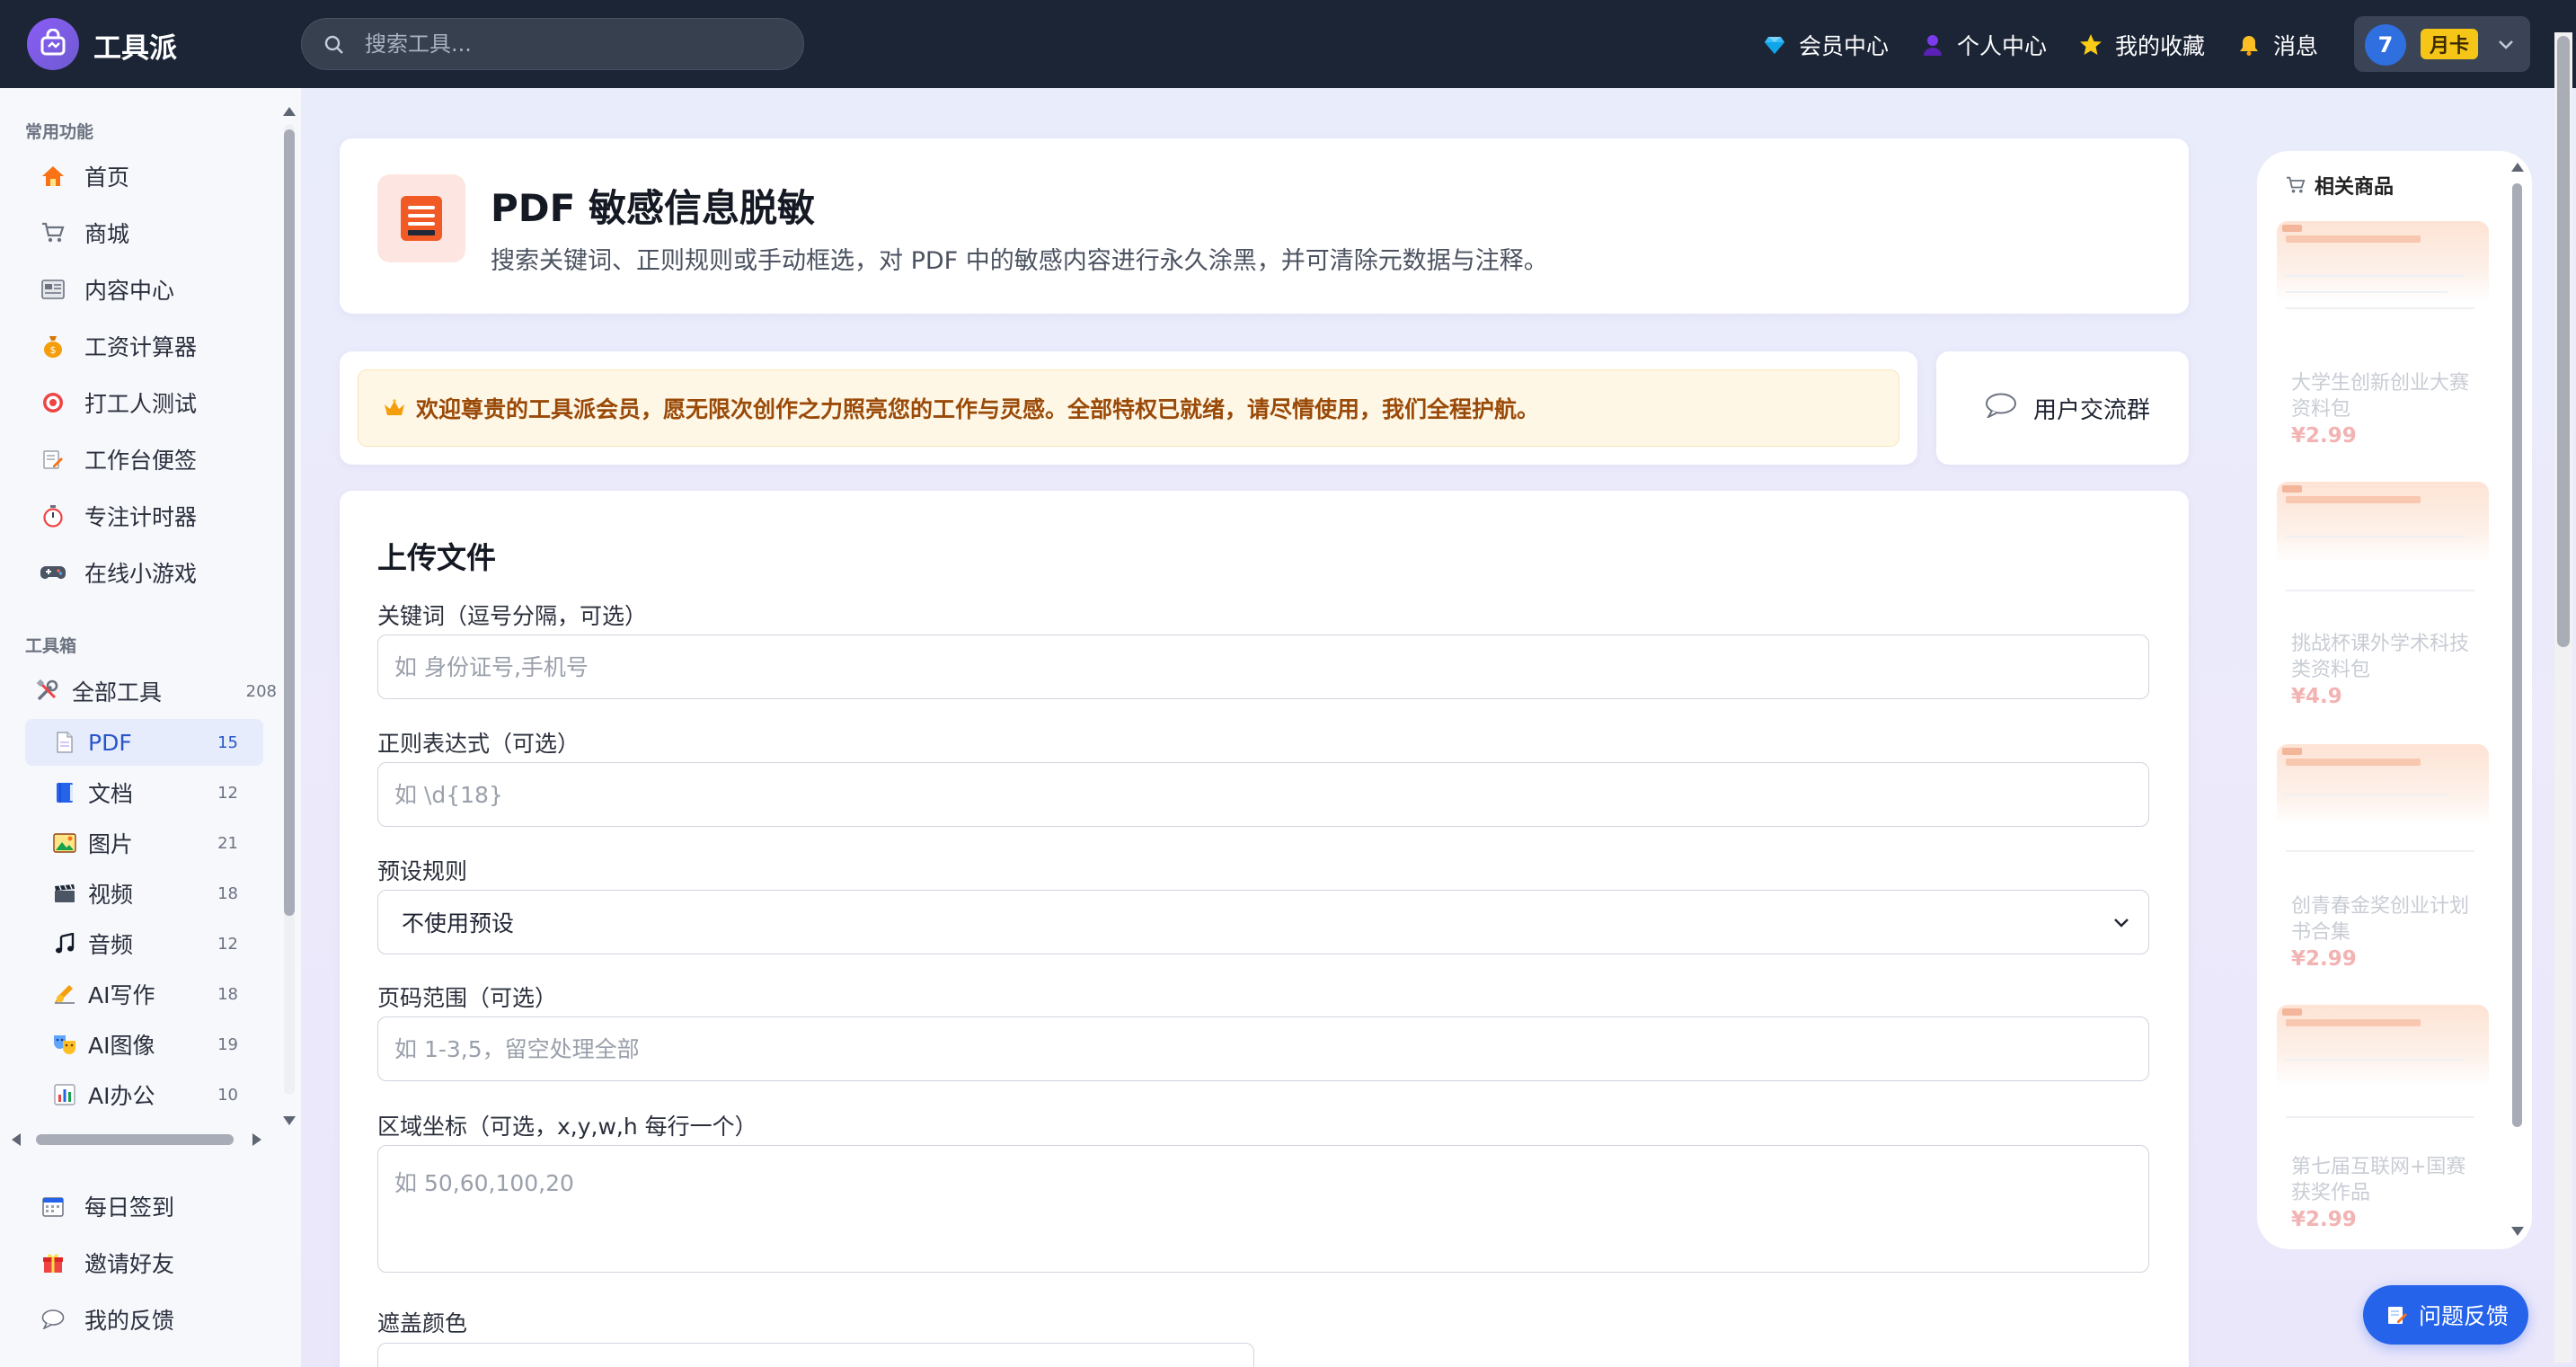  I want to click on sidebar-category-video: 视频 18, so click(144, 893).